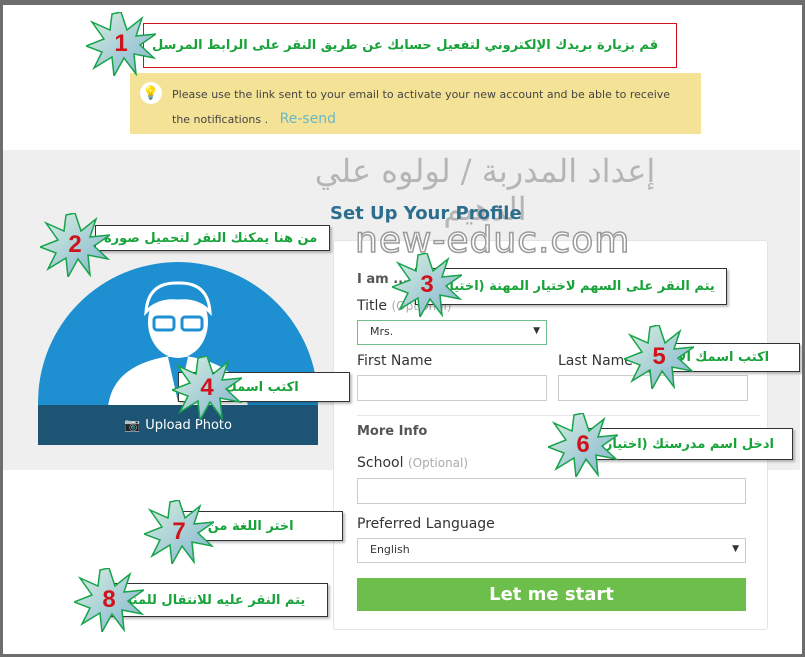  I want to click on callout-2: من هنا يمكنك النقر لتحميل صورة, so click(212, 238).